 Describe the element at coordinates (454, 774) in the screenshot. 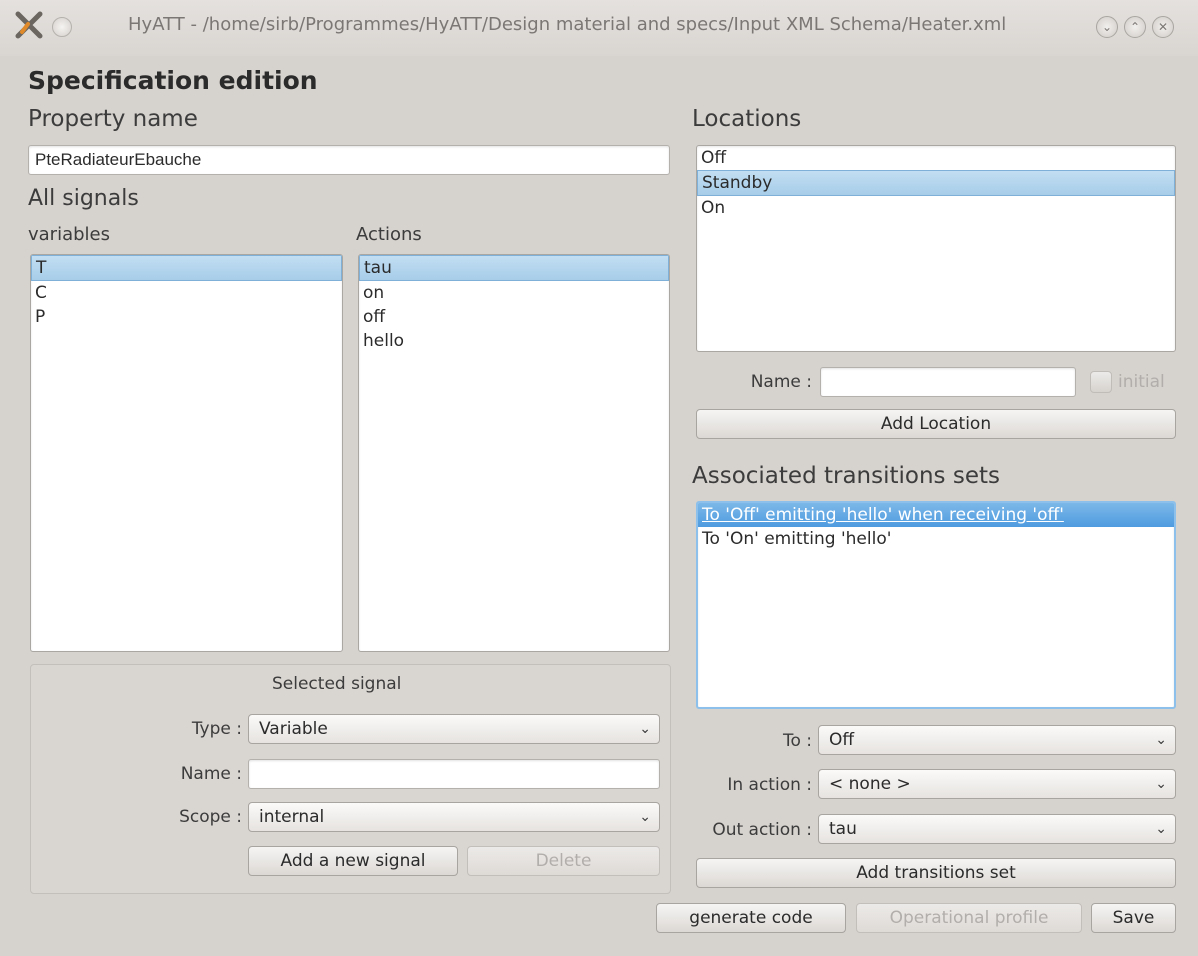

I see `signal-name-input` at that location.